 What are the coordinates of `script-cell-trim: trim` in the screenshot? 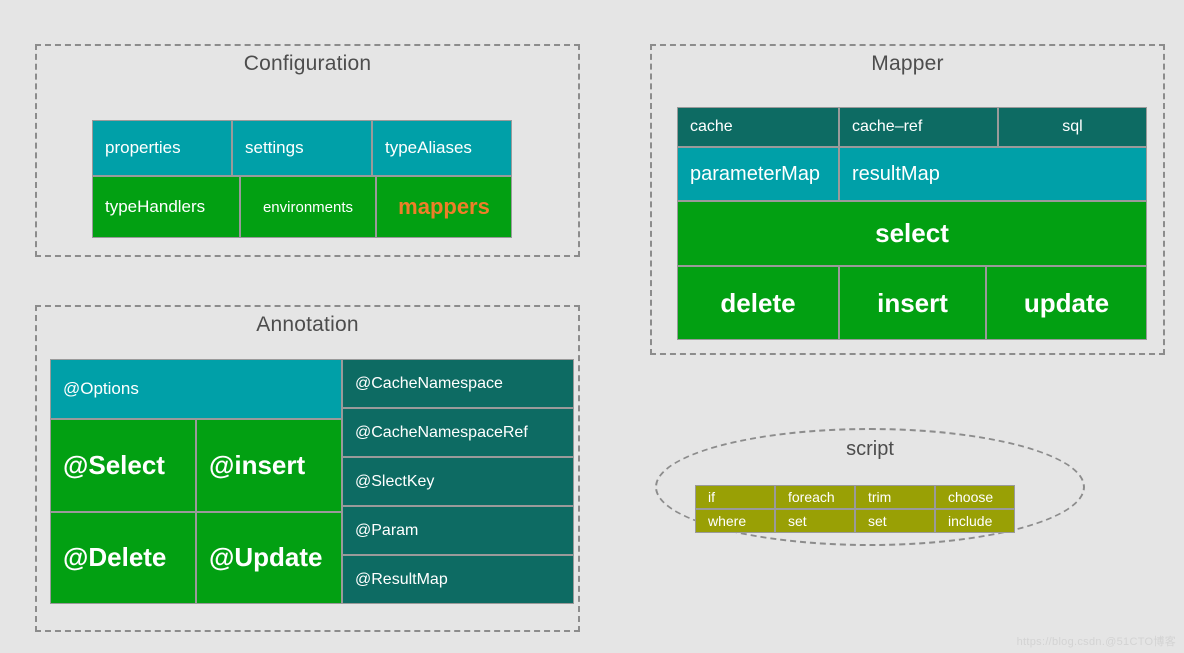 It's located at (895, 497).